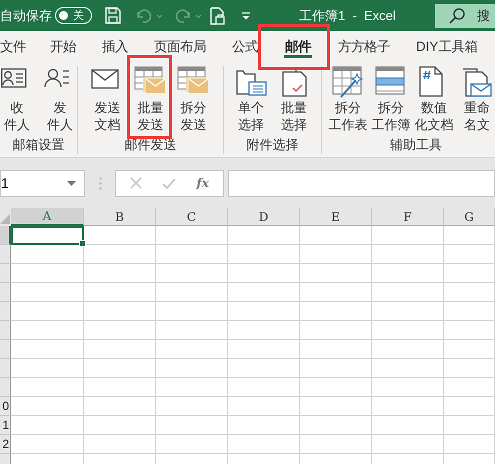 The height and width of the screenshot is (464, 495). Describe the element at coordinates (5, 444) in the screenshot. I see `row-header: 2` at that location.